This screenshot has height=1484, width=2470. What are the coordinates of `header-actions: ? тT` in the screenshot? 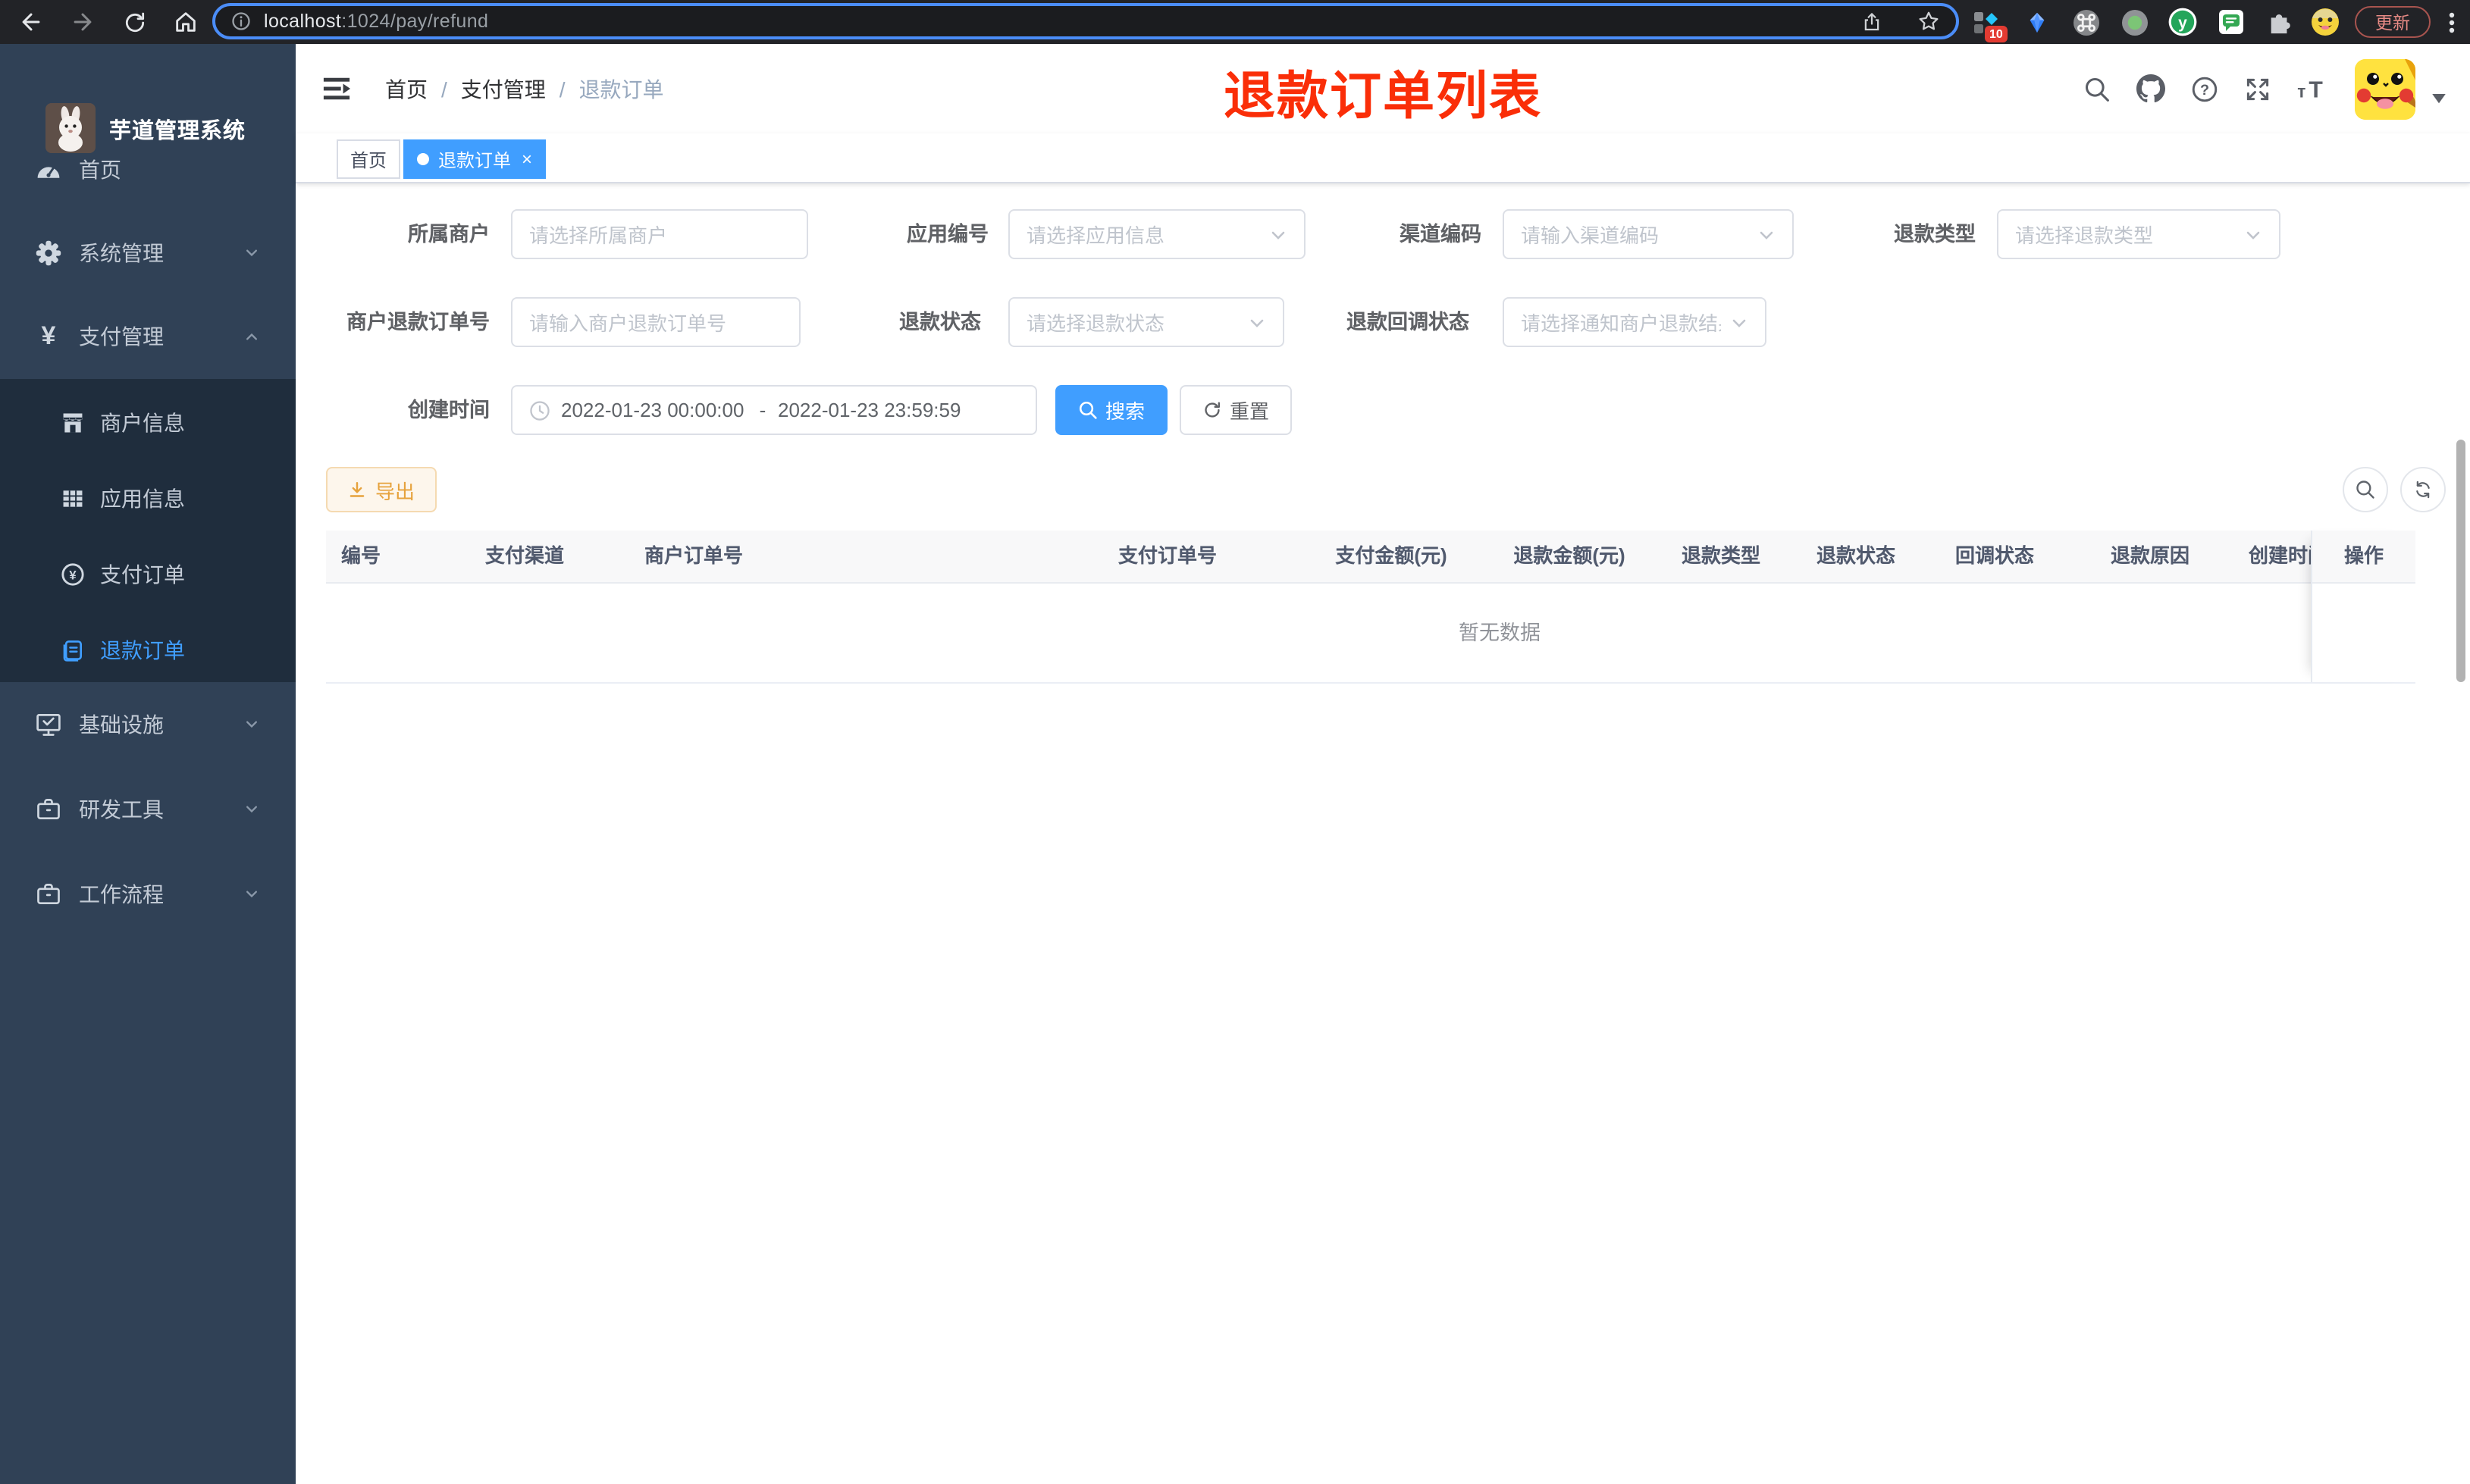 It's located at (2264, 88).